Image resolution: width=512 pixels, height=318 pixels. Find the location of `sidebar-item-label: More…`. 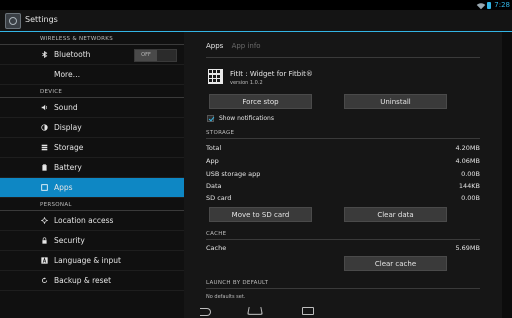

sidebar-item-label: More… is located at coordinates (67, 74).